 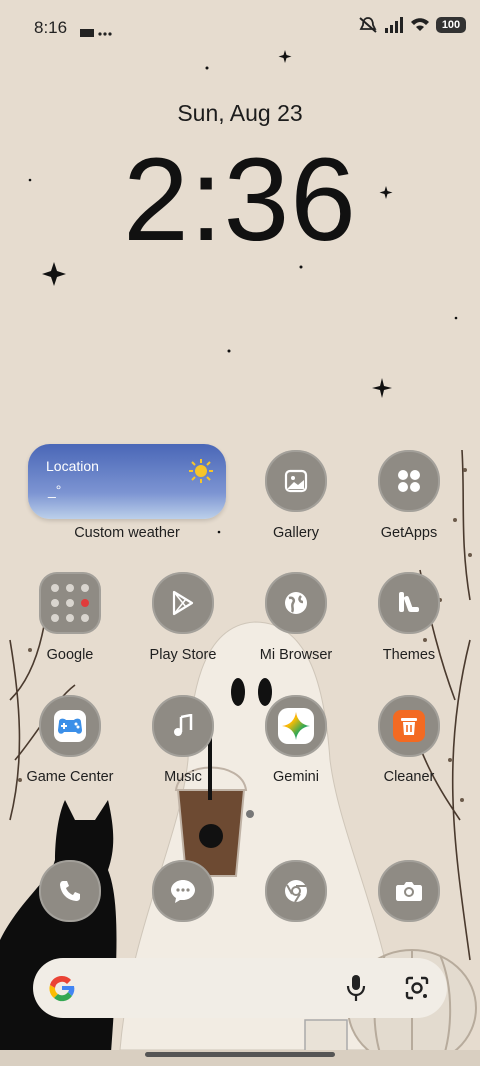 I want to click on cleaner-app, so click(x=409, y=726).